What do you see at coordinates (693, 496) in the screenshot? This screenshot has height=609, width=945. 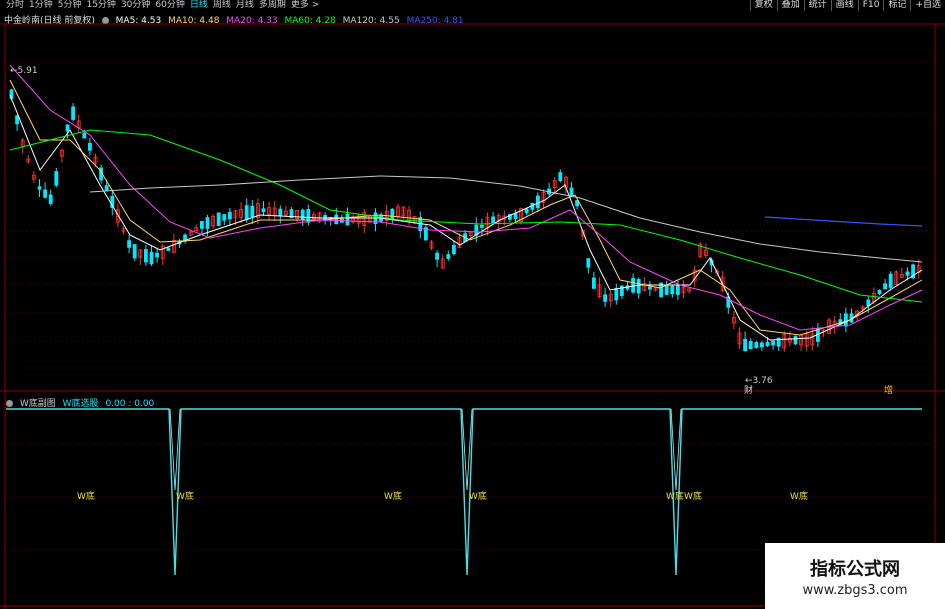 I see `w-label-5: W底` at bounding box center [693, 496].